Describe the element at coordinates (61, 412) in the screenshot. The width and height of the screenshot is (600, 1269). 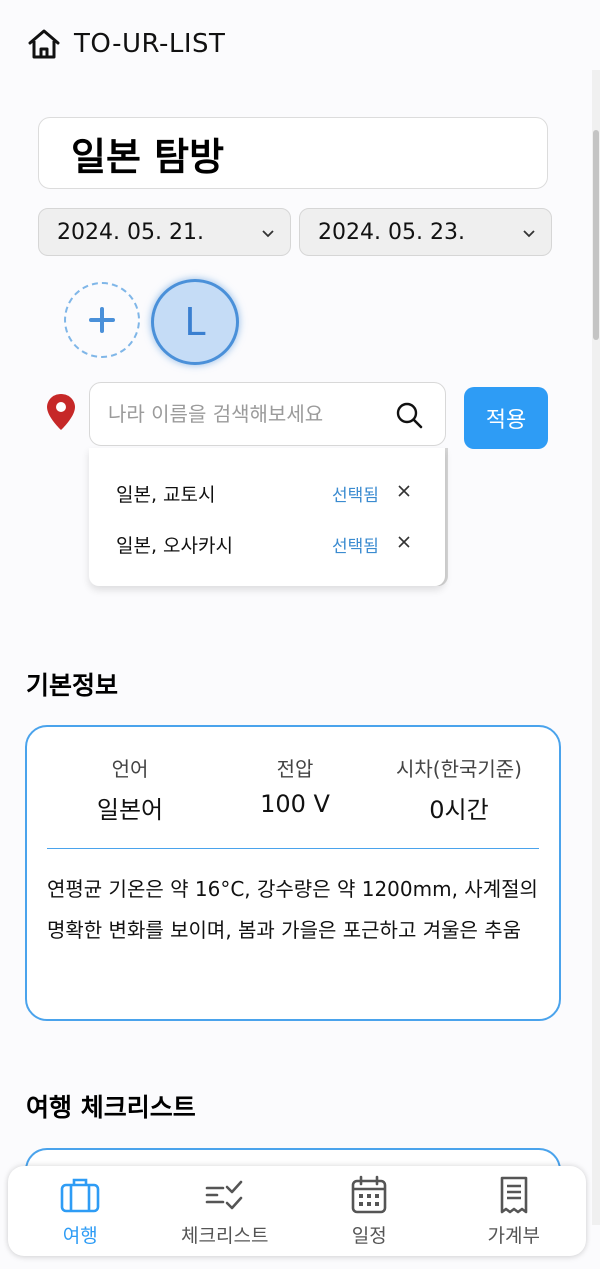
I see `location-pin-icon` at that location.